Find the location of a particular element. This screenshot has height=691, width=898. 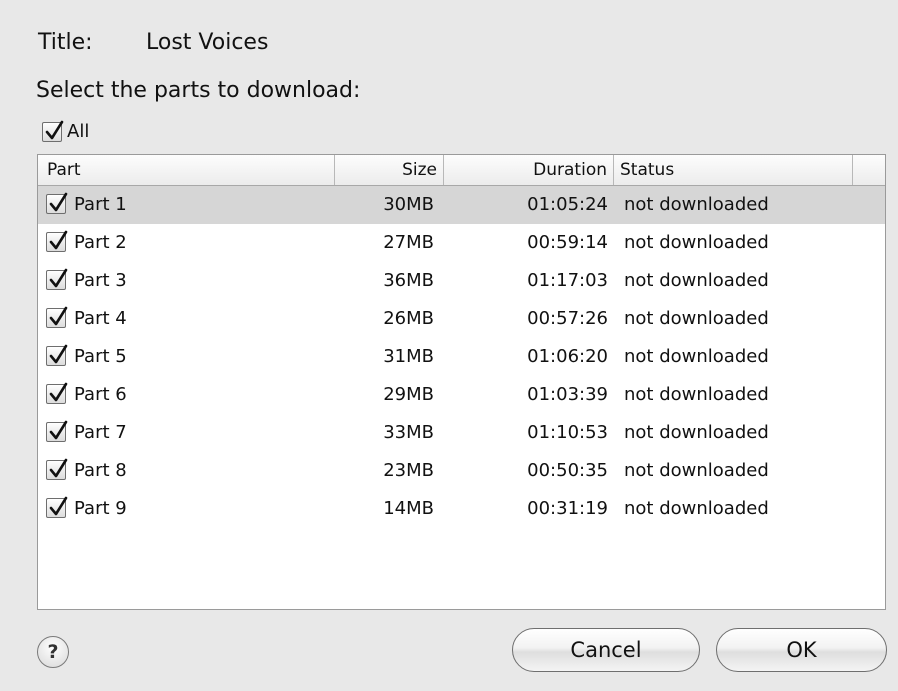

column-header-size: Size is located at coordinates (389, 170).